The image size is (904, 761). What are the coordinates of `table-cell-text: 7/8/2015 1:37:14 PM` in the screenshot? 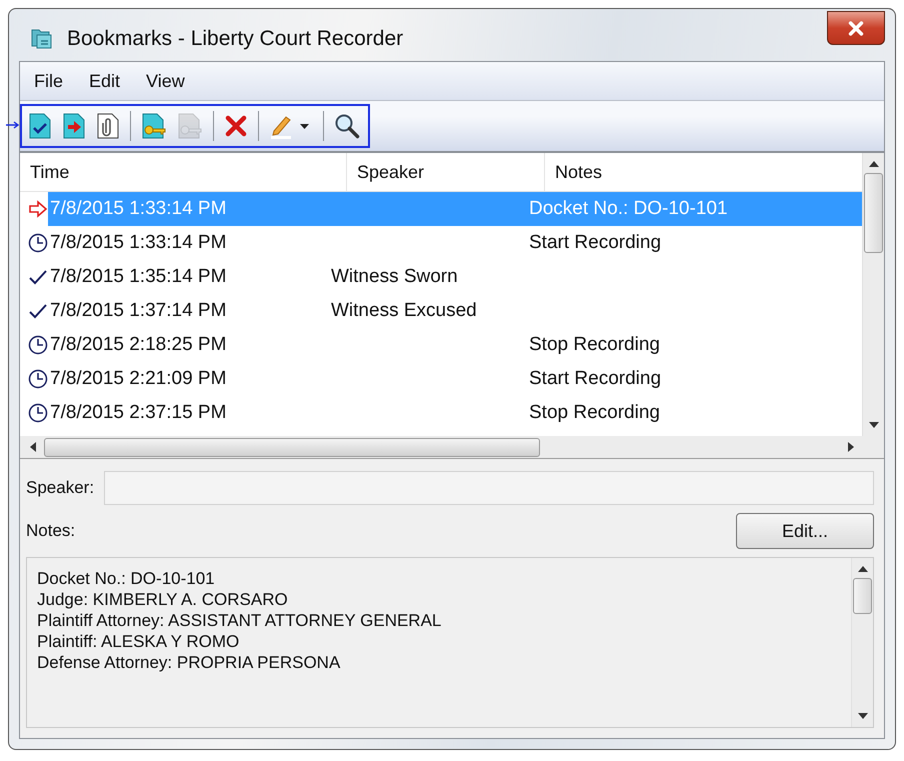 It's located at (138, 311).